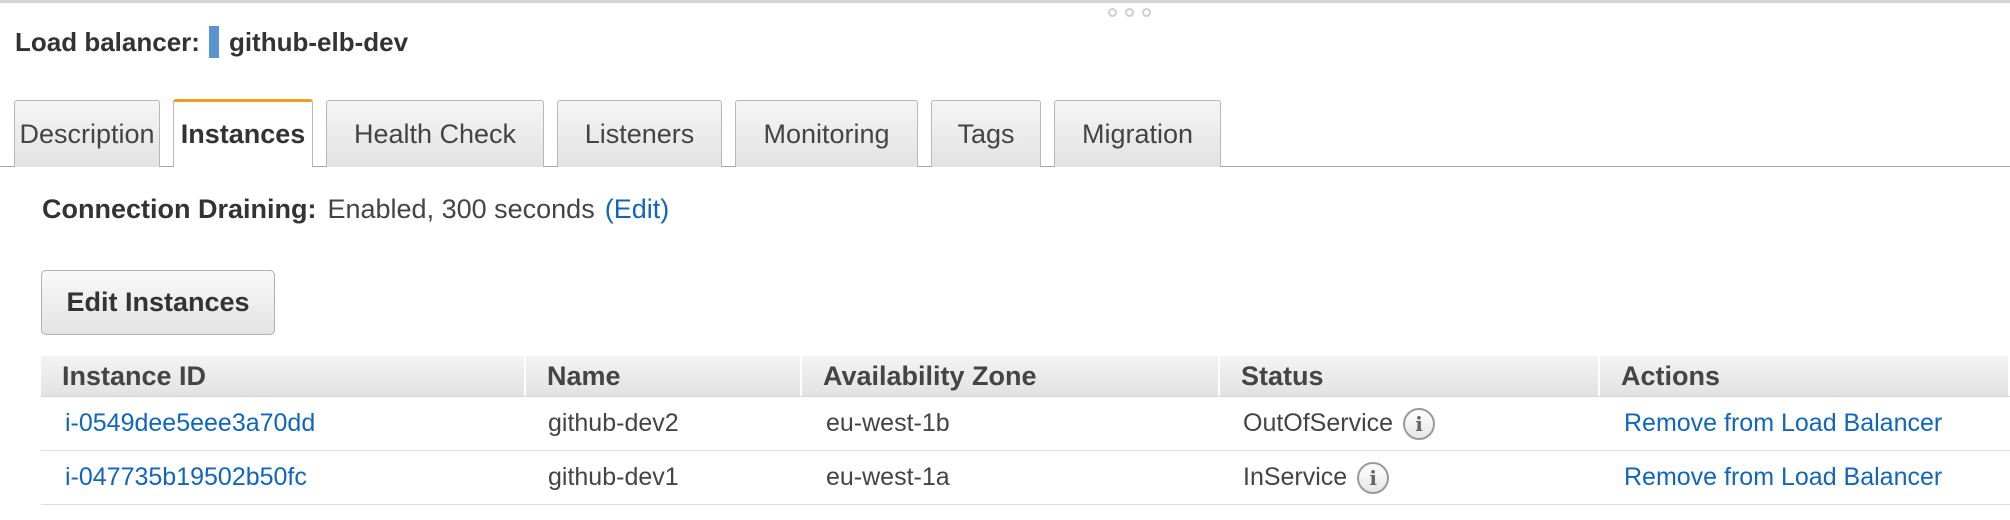  I want to click on tab-migration: Migration, so click(1137, 133).